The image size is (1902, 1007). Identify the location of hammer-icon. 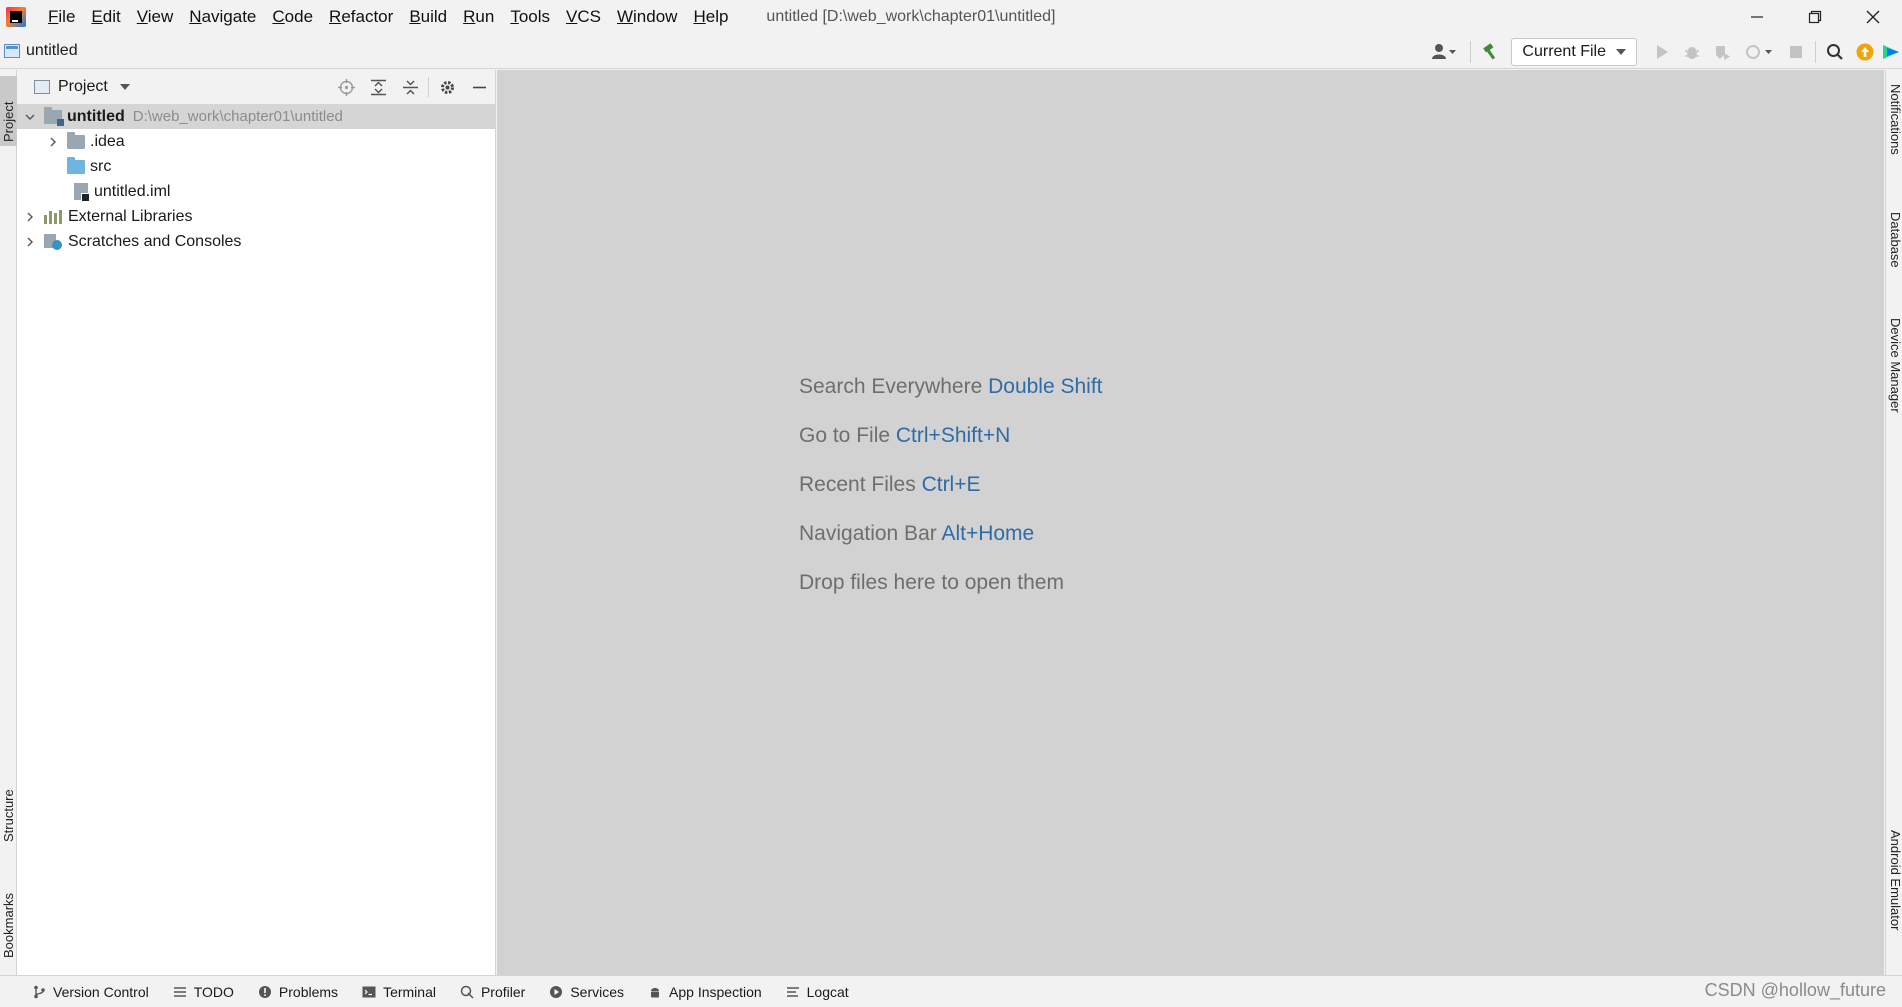
(1489, 50).